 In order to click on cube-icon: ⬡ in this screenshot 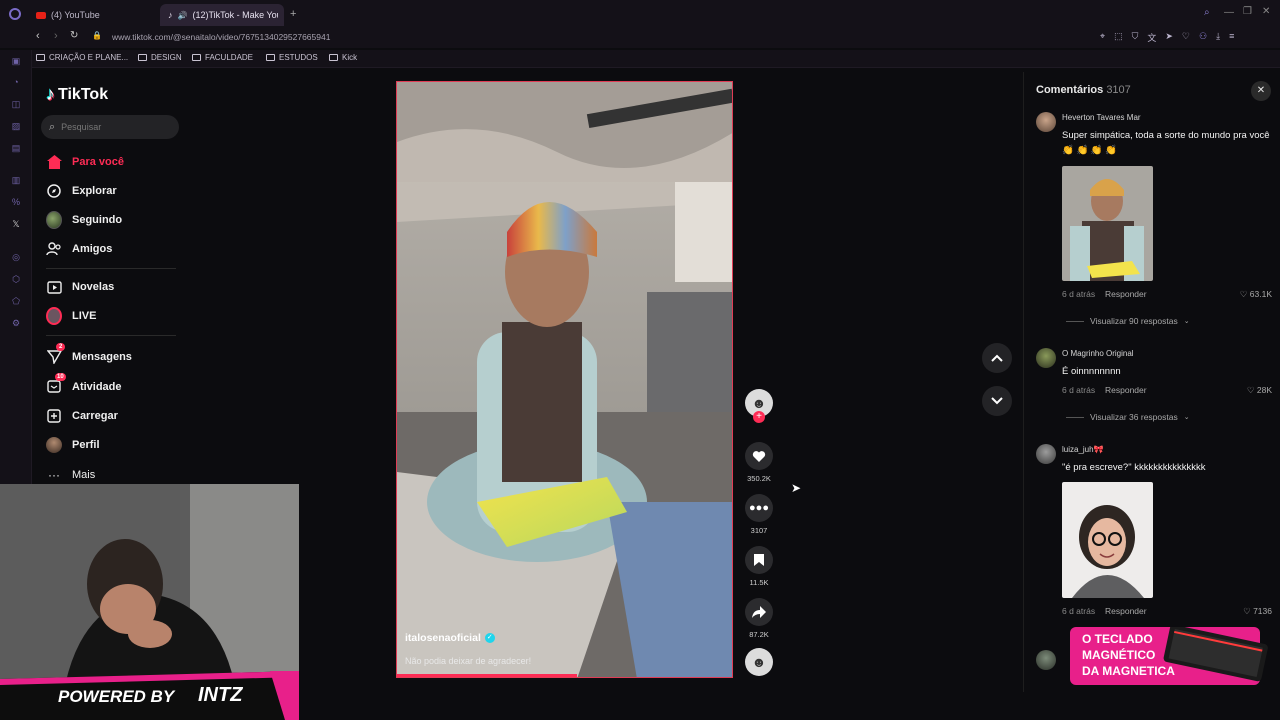, I will do `click(16, 279)`.